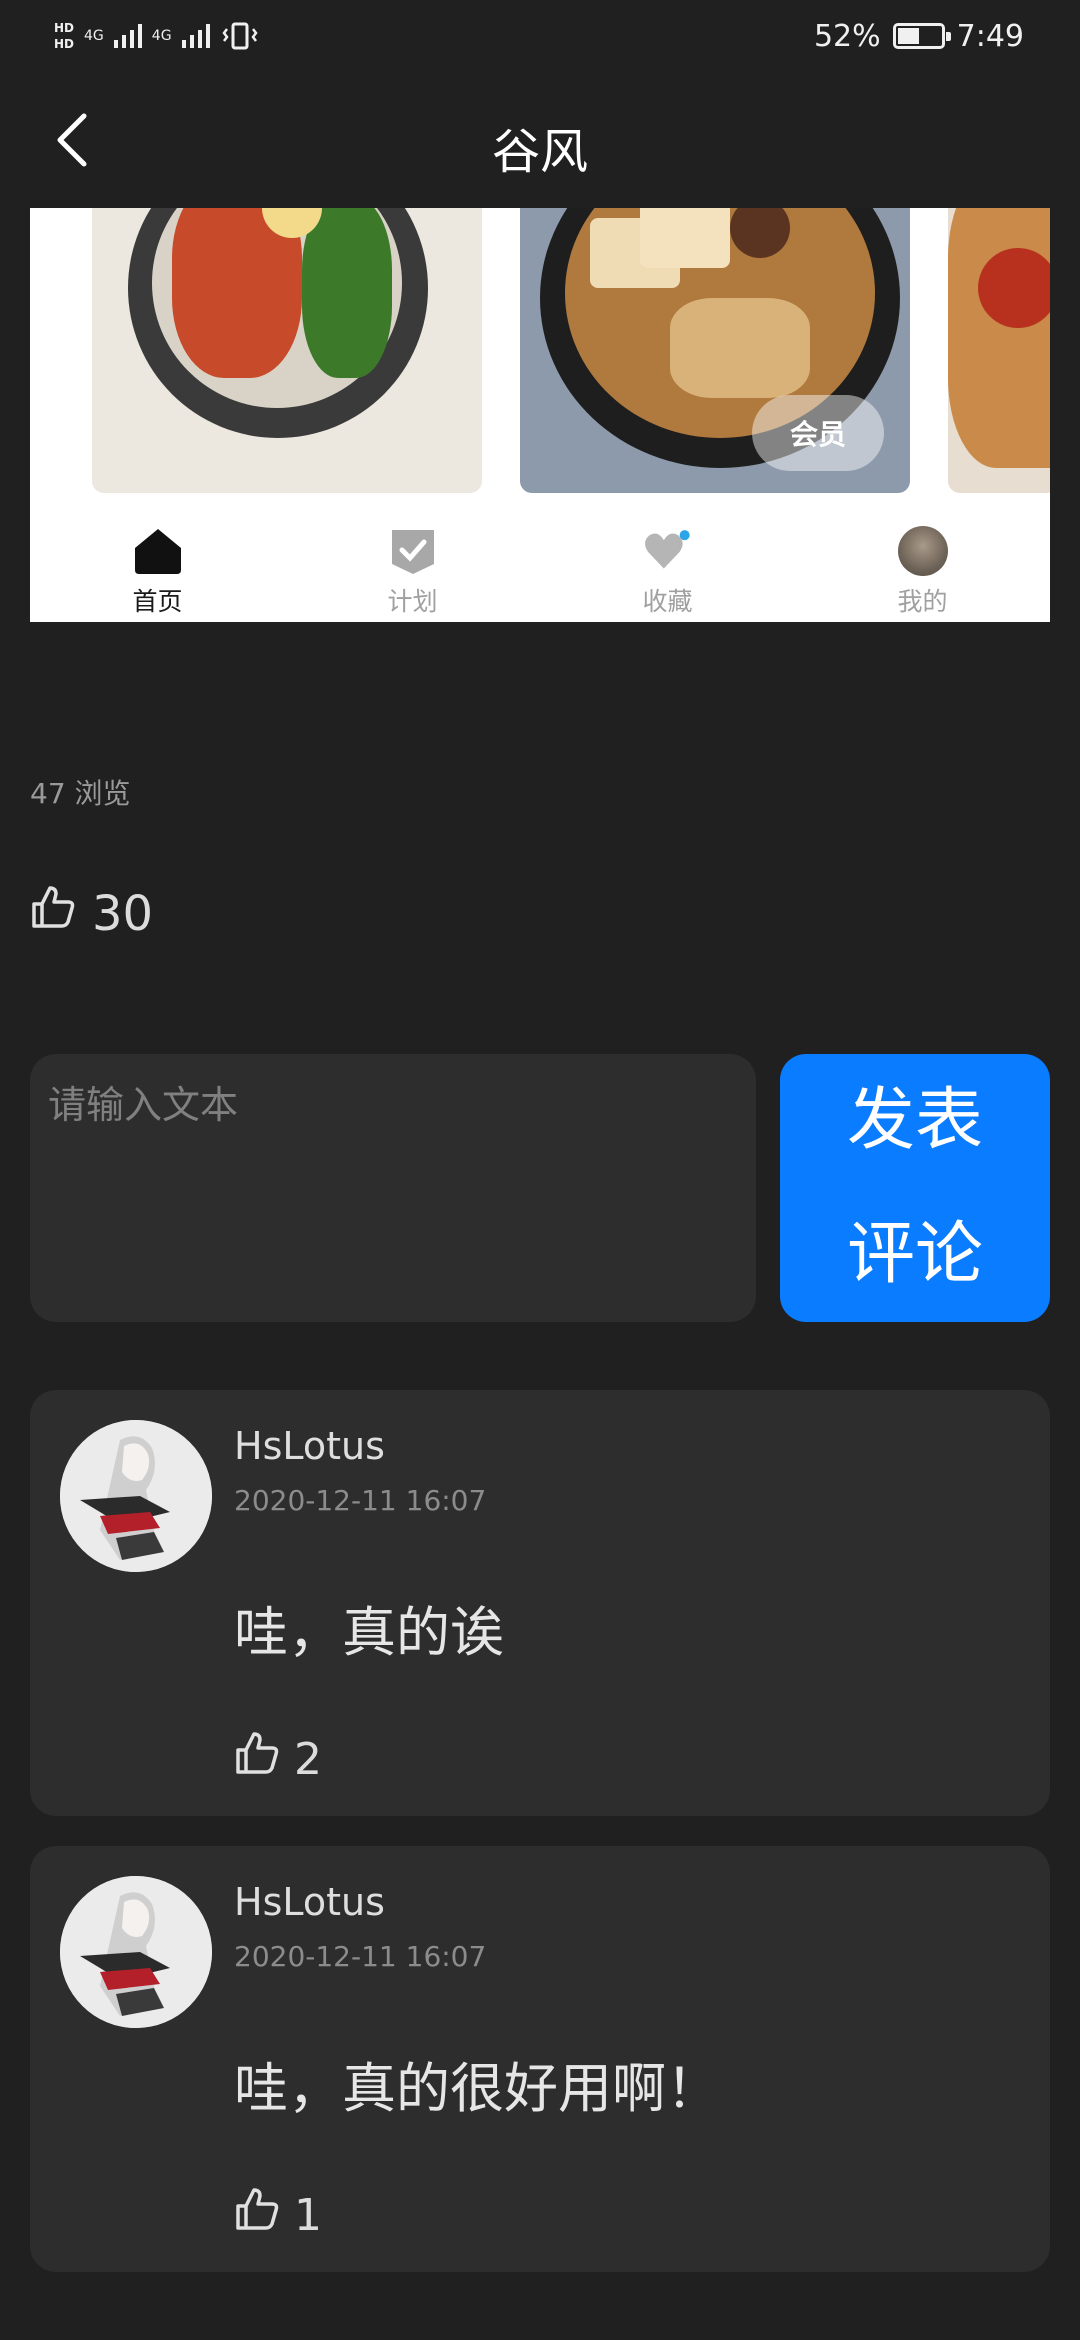 This screenshot has height=2340, width=1080. I want to click on battery-icon, so click(921, 36).